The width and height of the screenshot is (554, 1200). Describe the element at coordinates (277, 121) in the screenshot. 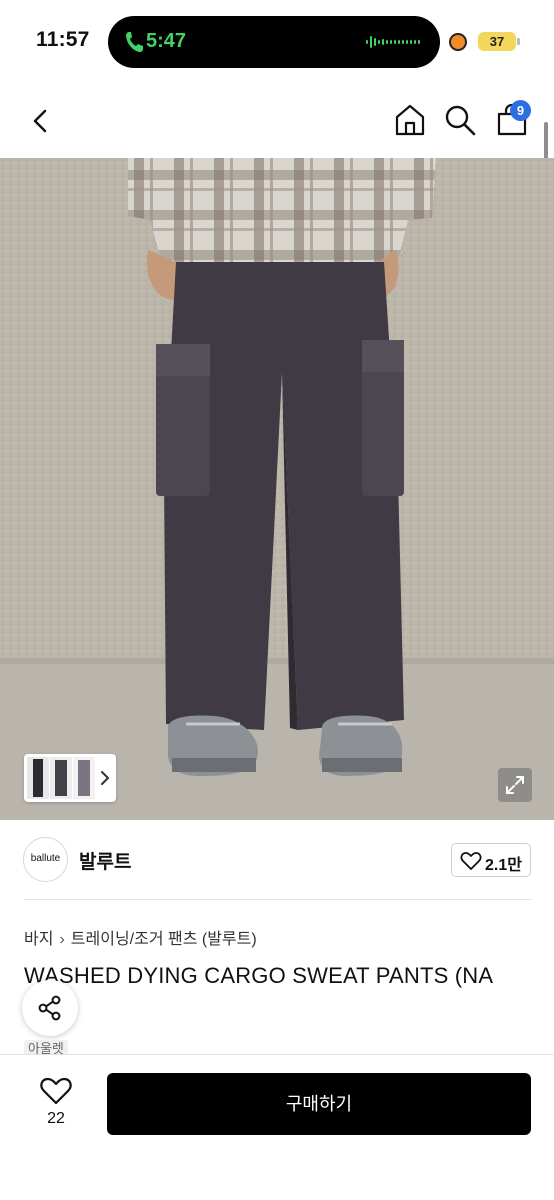

I see `top-nav-bar` at that location.